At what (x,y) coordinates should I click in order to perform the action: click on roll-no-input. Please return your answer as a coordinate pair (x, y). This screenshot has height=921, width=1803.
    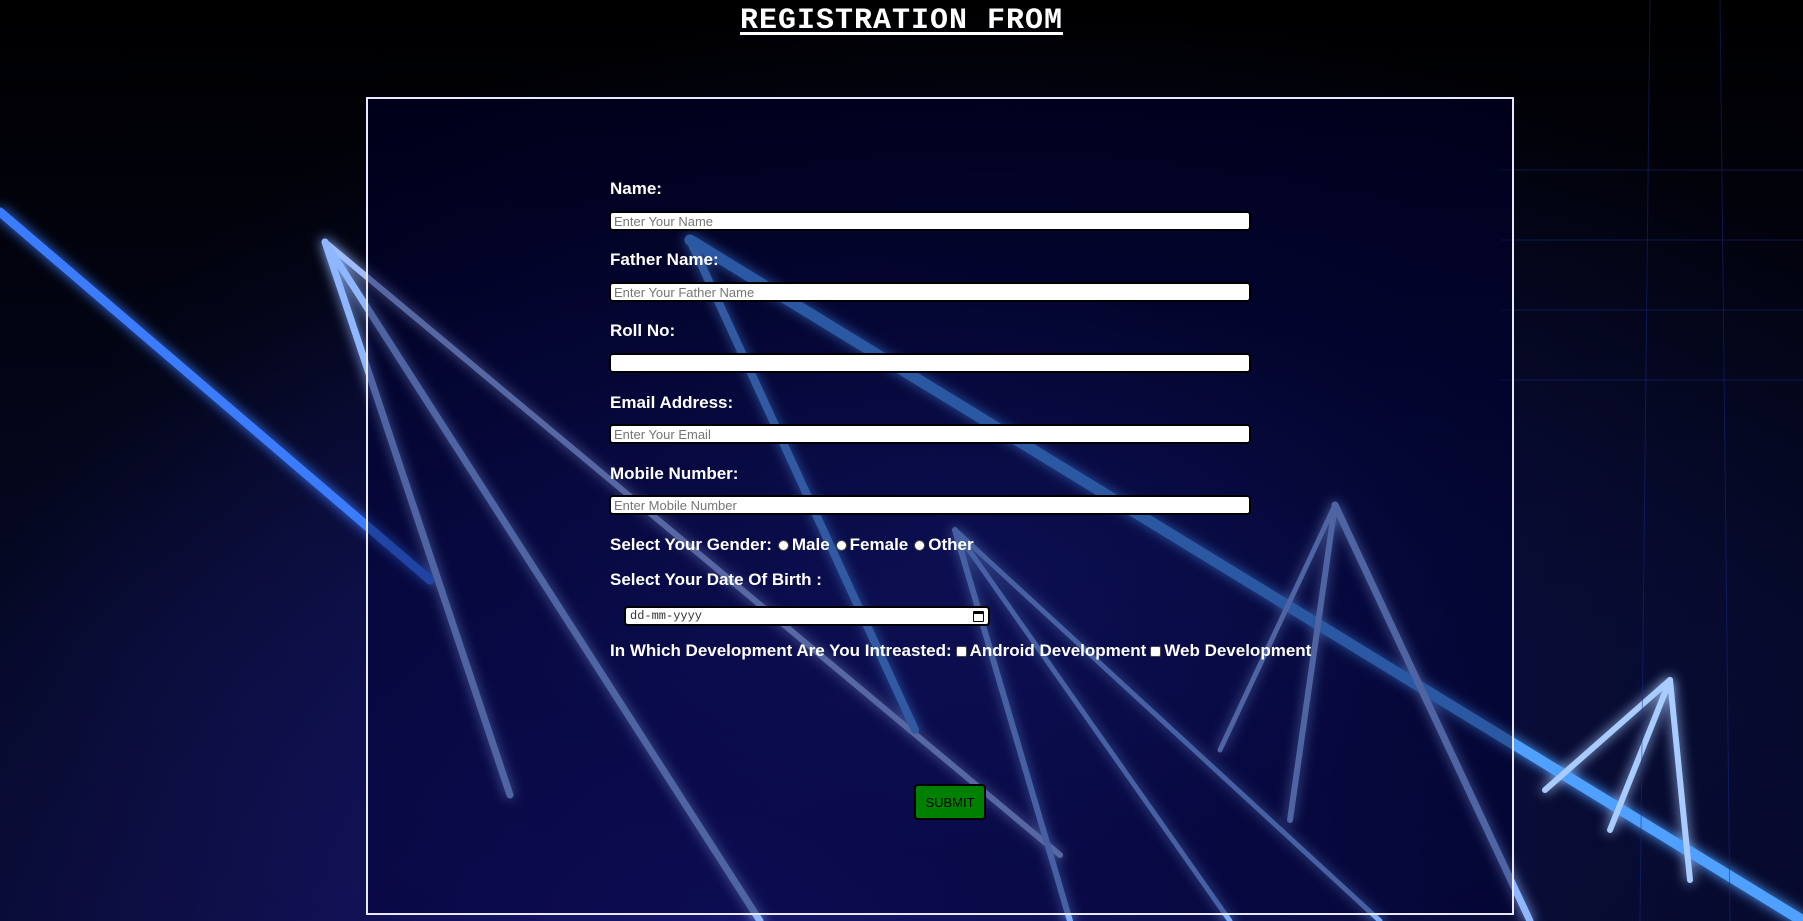
    Looking at the image, I should click on (930, 363).